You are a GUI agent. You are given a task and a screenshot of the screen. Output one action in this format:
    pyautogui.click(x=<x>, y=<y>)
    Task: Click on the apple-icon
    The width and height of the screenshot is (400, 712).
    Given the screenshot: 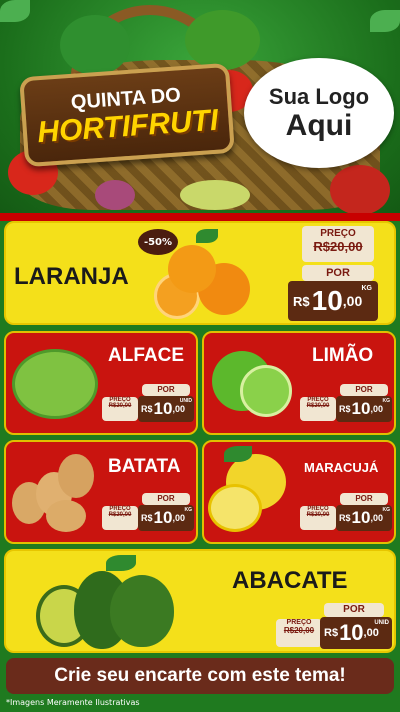 What is the action you would take?
    pyautogui.click(x=360, y=190)
    